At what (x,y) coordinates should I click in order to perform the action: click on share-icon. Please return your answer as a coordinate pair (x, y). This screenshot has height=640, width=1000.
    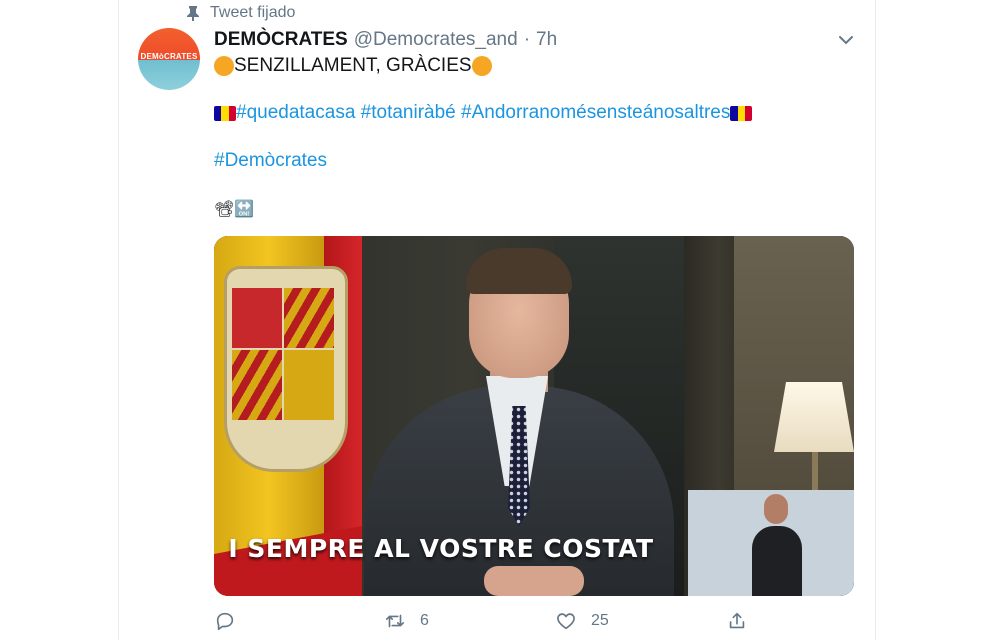
    Looking at the image, I should click on (737, 620).